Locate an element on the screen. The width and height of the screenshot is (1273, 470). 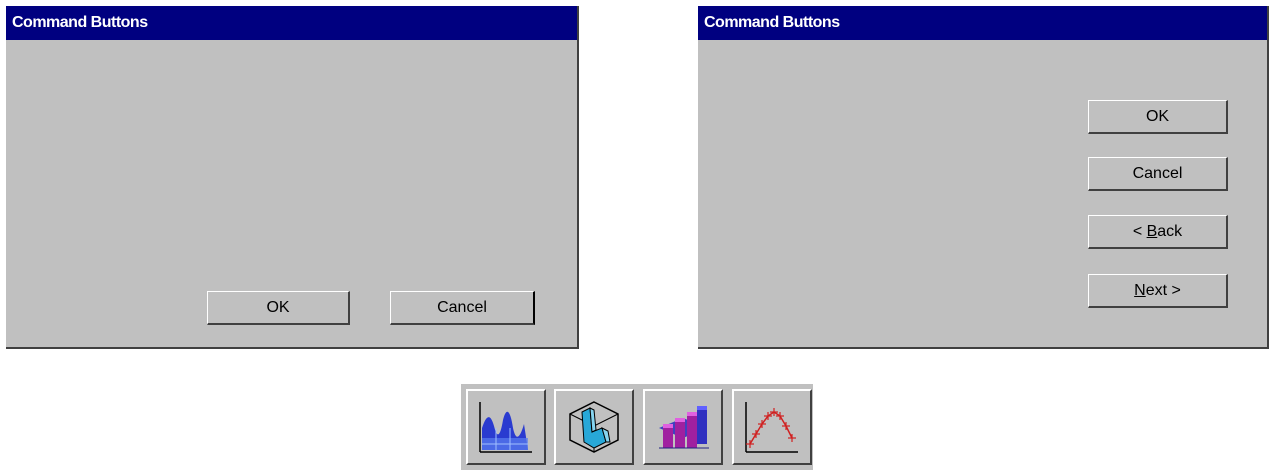
area-chart-icon is located at coordinates (505, 427).